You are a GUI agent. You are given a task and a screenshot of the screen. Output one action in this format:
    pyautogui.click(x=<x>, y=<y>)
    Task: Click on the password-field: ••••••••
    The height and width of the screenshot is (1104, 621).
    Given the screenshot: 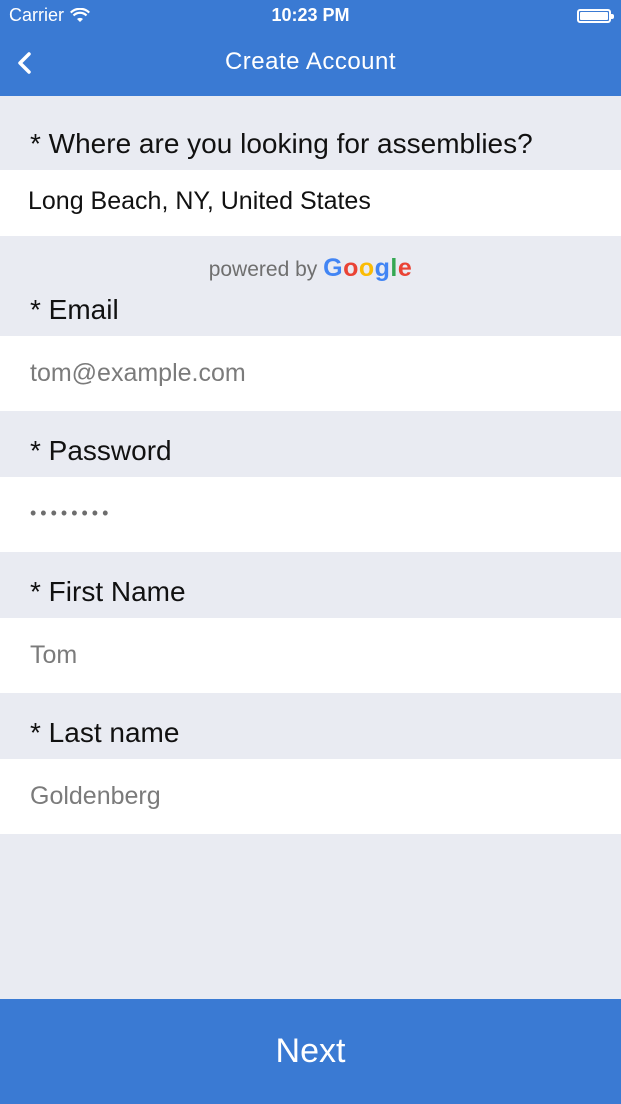 What is the action you would take?
    pyautogui.click(x=310, y=514)
    